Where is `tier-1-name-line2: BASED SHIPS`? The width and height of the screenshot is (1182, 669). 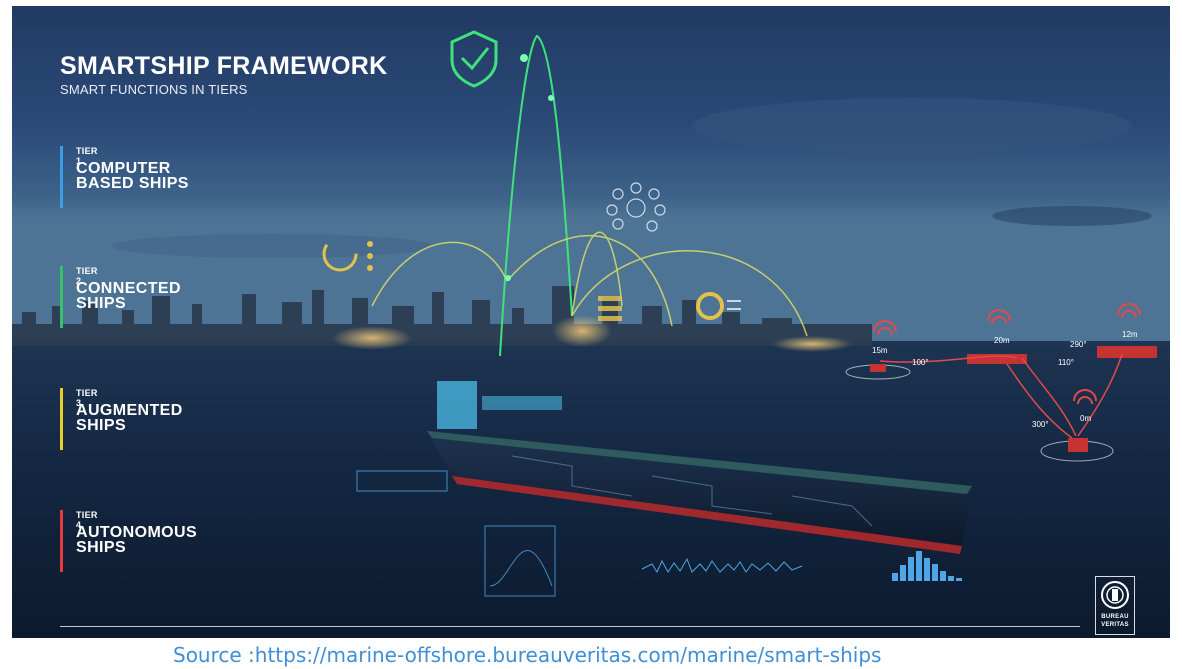 tier-1-name-line2: BASED SHIPS is located at coordinates (132, 183).